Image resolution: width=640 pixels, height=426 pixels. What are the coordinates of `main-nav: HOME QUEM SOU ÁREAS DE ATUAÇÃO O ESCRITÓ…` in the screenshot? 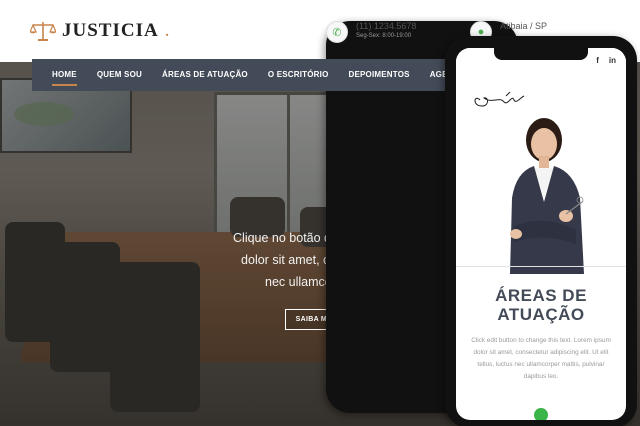 It's located at (274, 75).